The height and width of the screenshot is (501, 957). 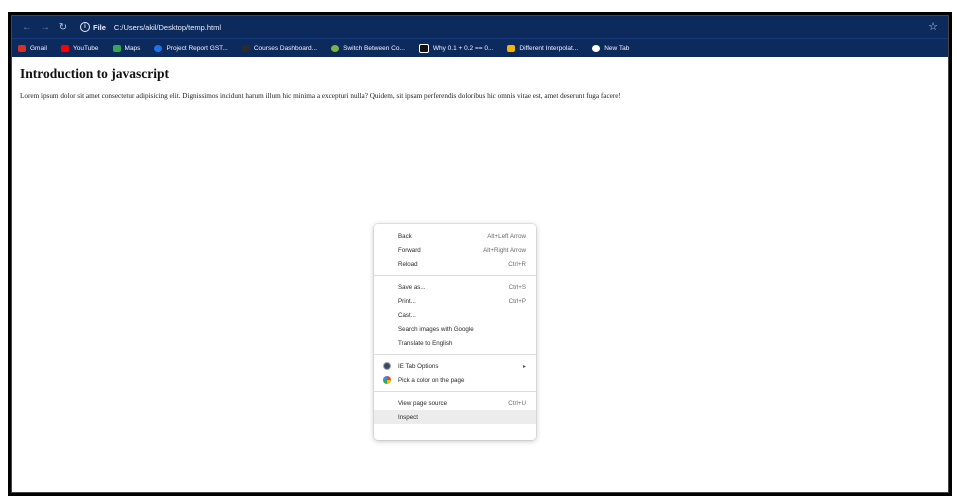 I want to click on bookmark-label: YouTube, so click(x=85, y=48).